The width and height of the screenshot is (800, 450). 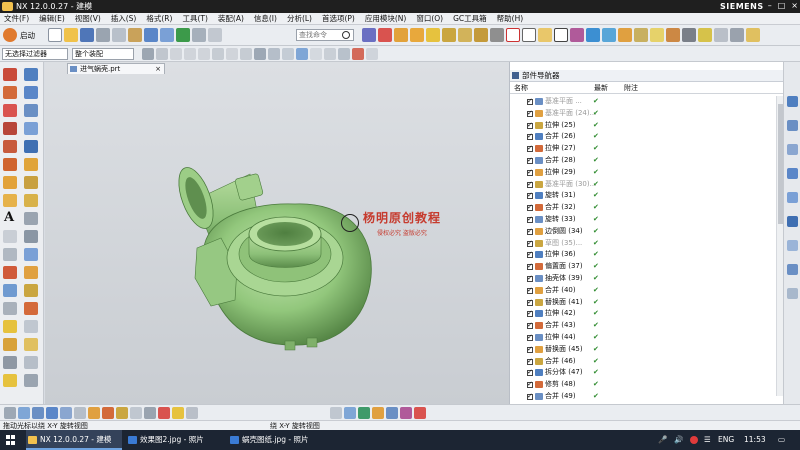 I want to click on subtract-icon, so click(x=31, y=272).